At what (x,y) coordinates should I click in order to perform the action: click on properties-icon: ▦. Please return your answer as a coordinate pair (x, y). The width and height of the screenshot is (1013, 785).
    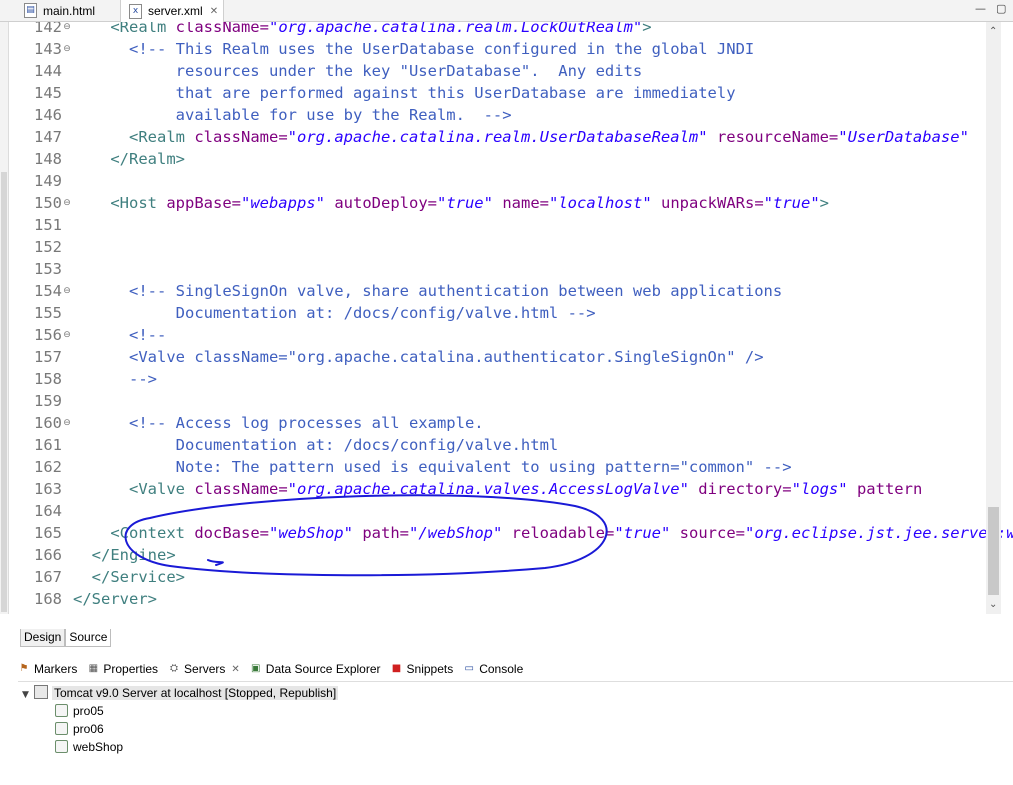
    Looking at the image, I should click on (93, 668).